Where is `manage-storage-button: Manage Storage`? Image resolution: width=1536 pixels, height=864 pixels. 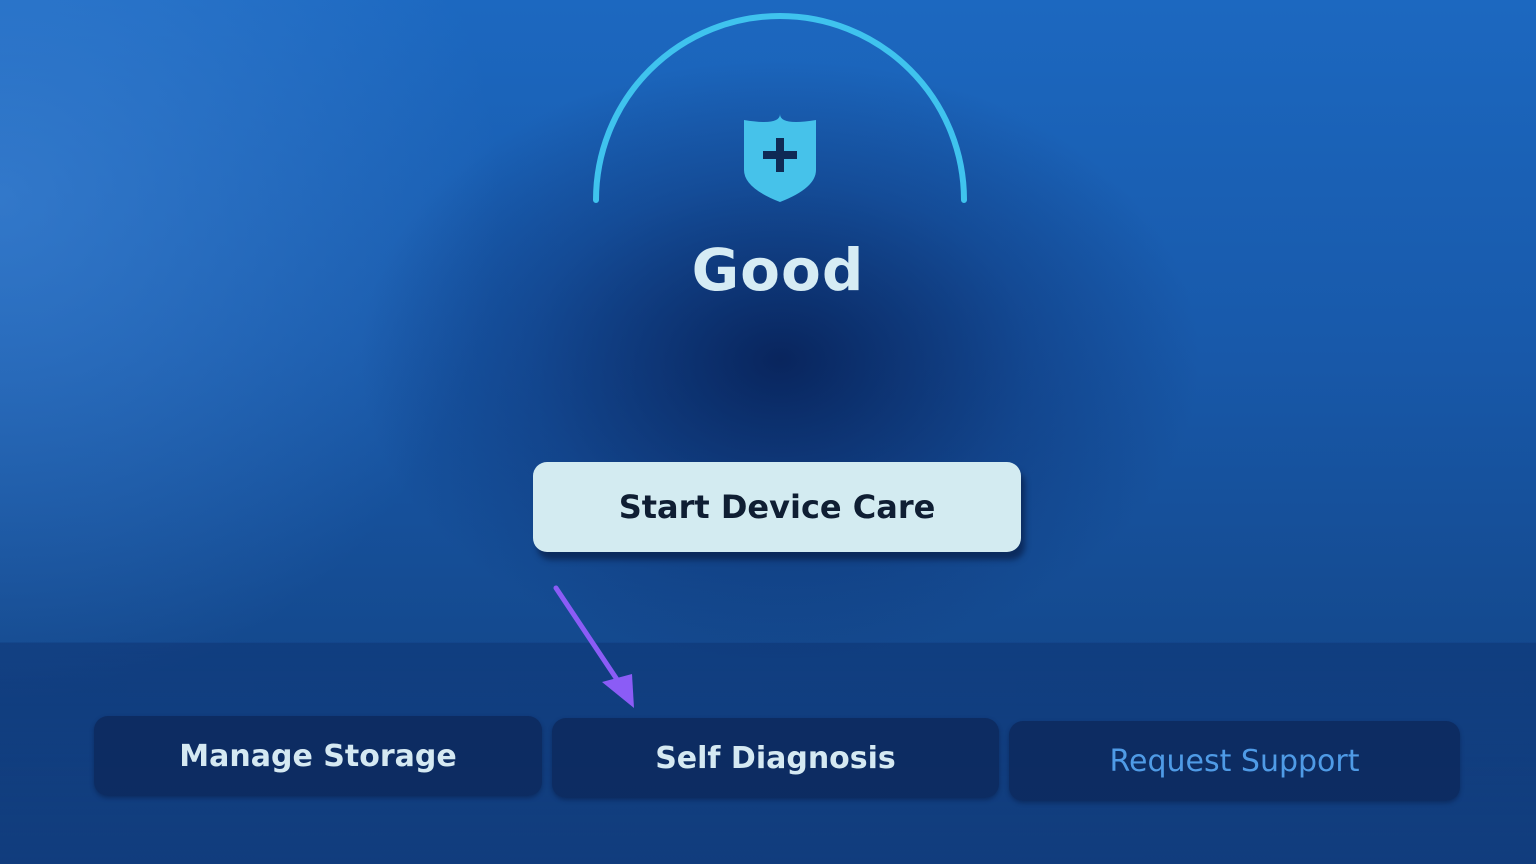
manage-storage-button: Manage Storage is located at coordinates (318, 756).